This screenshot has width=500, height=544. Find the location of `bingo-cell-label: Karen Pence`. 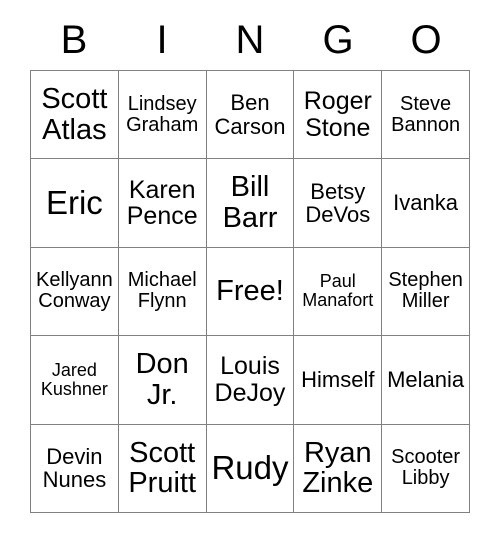

bingo-cell-label: Karen Pence is located at coordinates (162, 203).